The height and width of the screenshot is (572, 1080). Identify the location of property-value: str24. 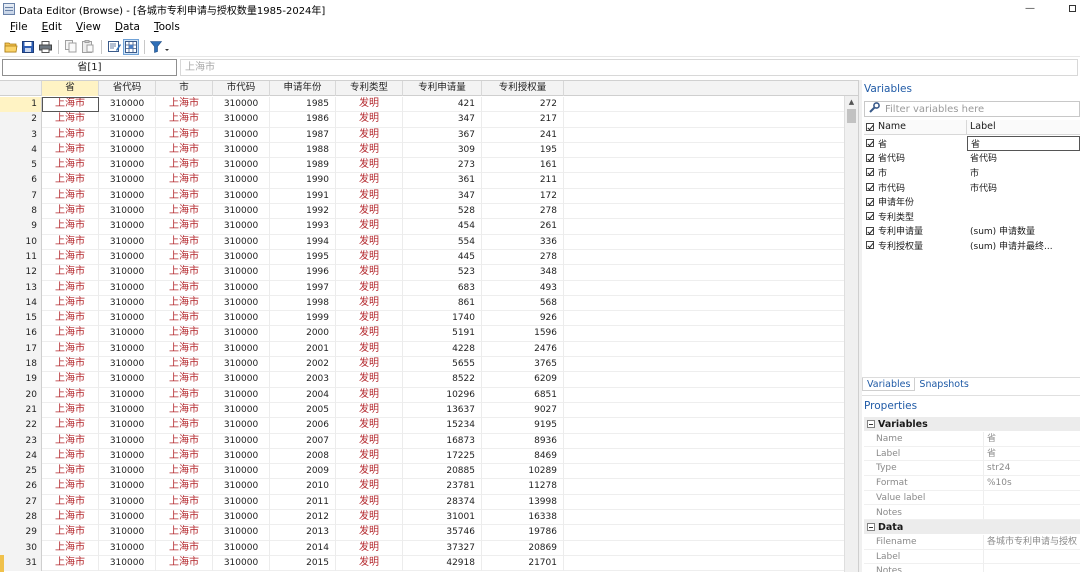
(1032, 469).